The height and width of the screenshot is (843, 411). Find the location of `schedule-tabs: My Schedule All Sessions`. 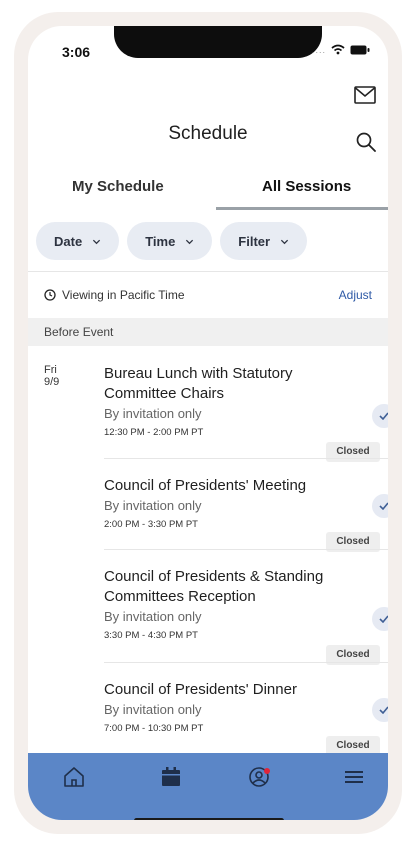

schedule-tabs: My Schedule All Sessions is located at coordinates (208, 181).